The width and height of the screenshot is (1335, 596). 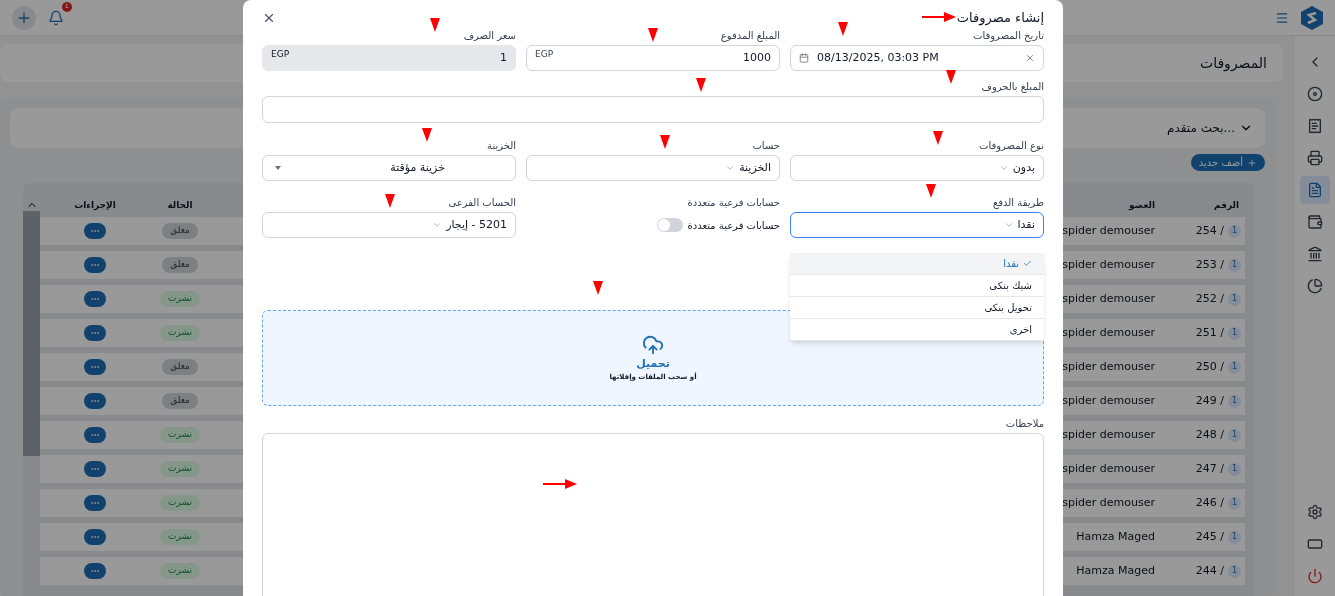 I want to click on field-label: الخزينة, so click(x=501, y=146).